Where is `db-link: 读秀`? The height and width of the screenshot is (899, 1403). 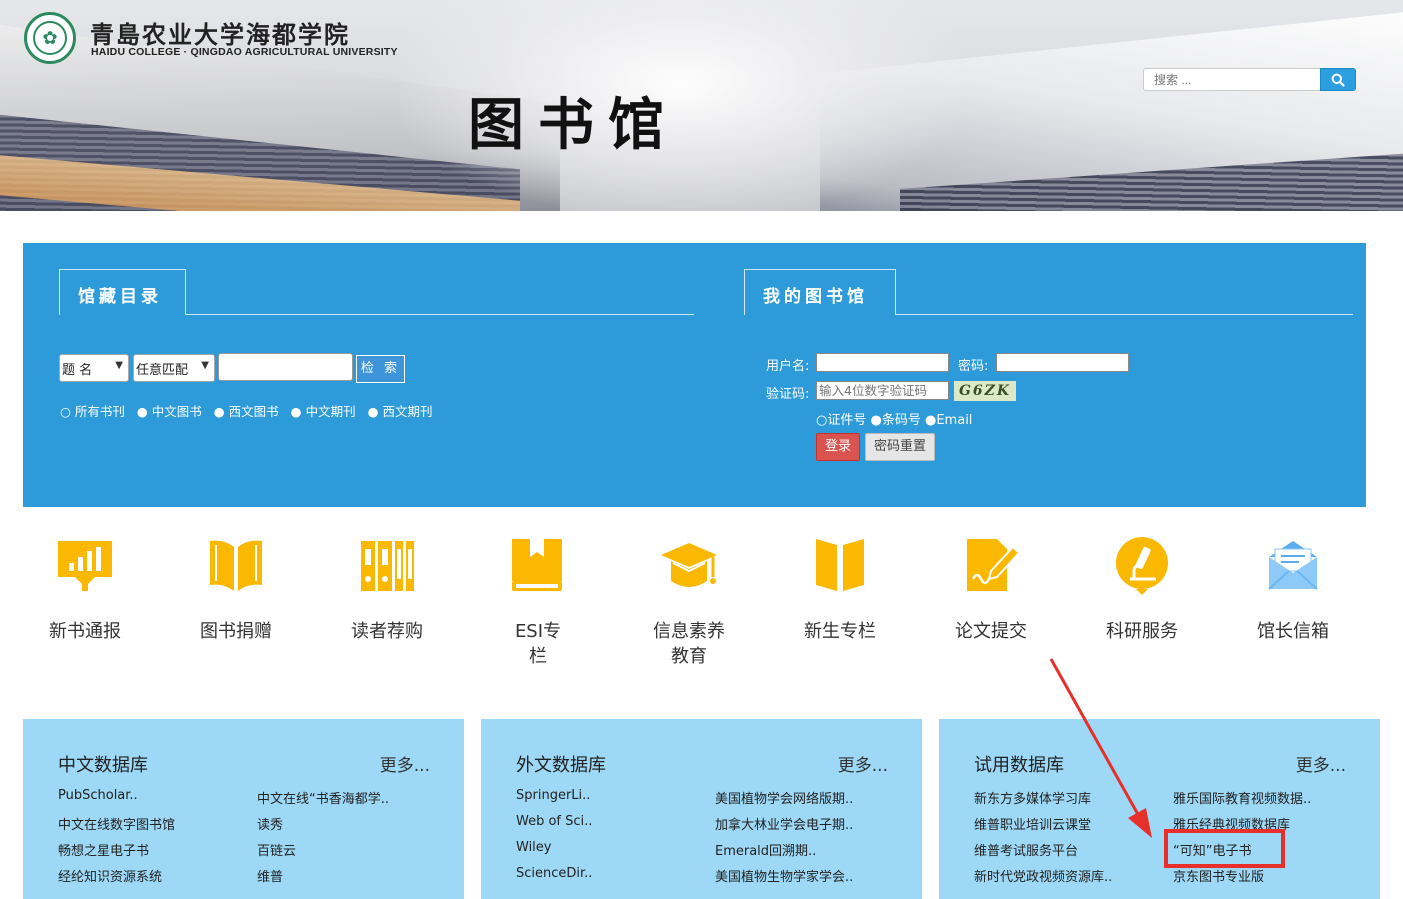
db-link: 读秀 is located at coordinates (270, 823).